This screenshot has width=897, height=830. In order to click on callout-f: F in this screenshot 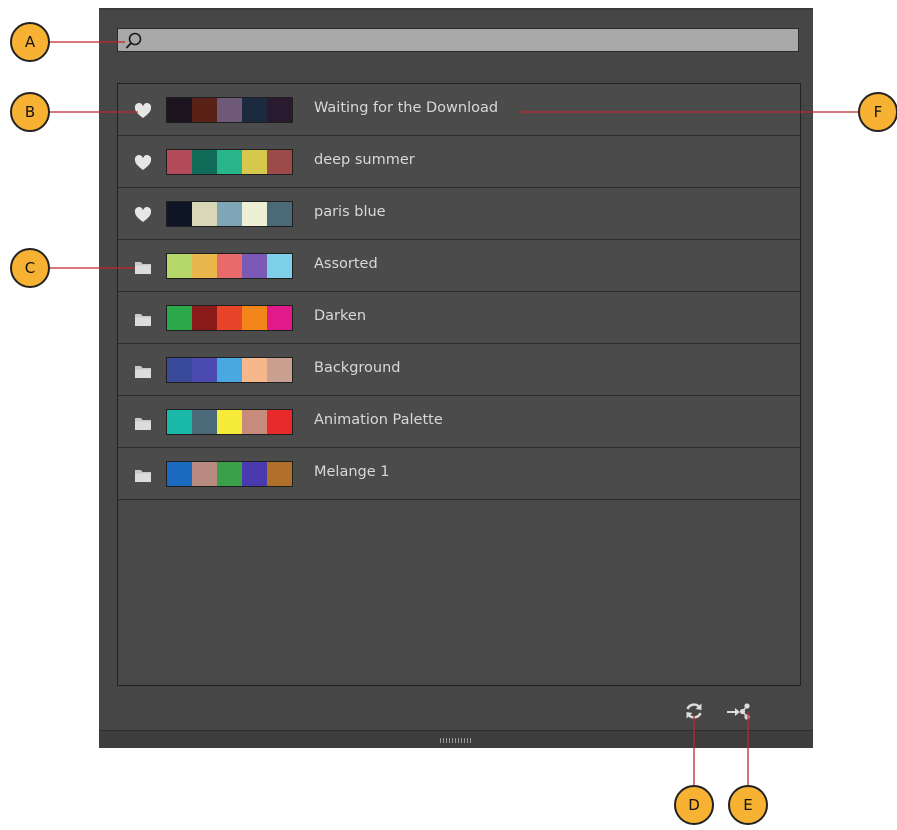, I will do `click(877, 112)`.